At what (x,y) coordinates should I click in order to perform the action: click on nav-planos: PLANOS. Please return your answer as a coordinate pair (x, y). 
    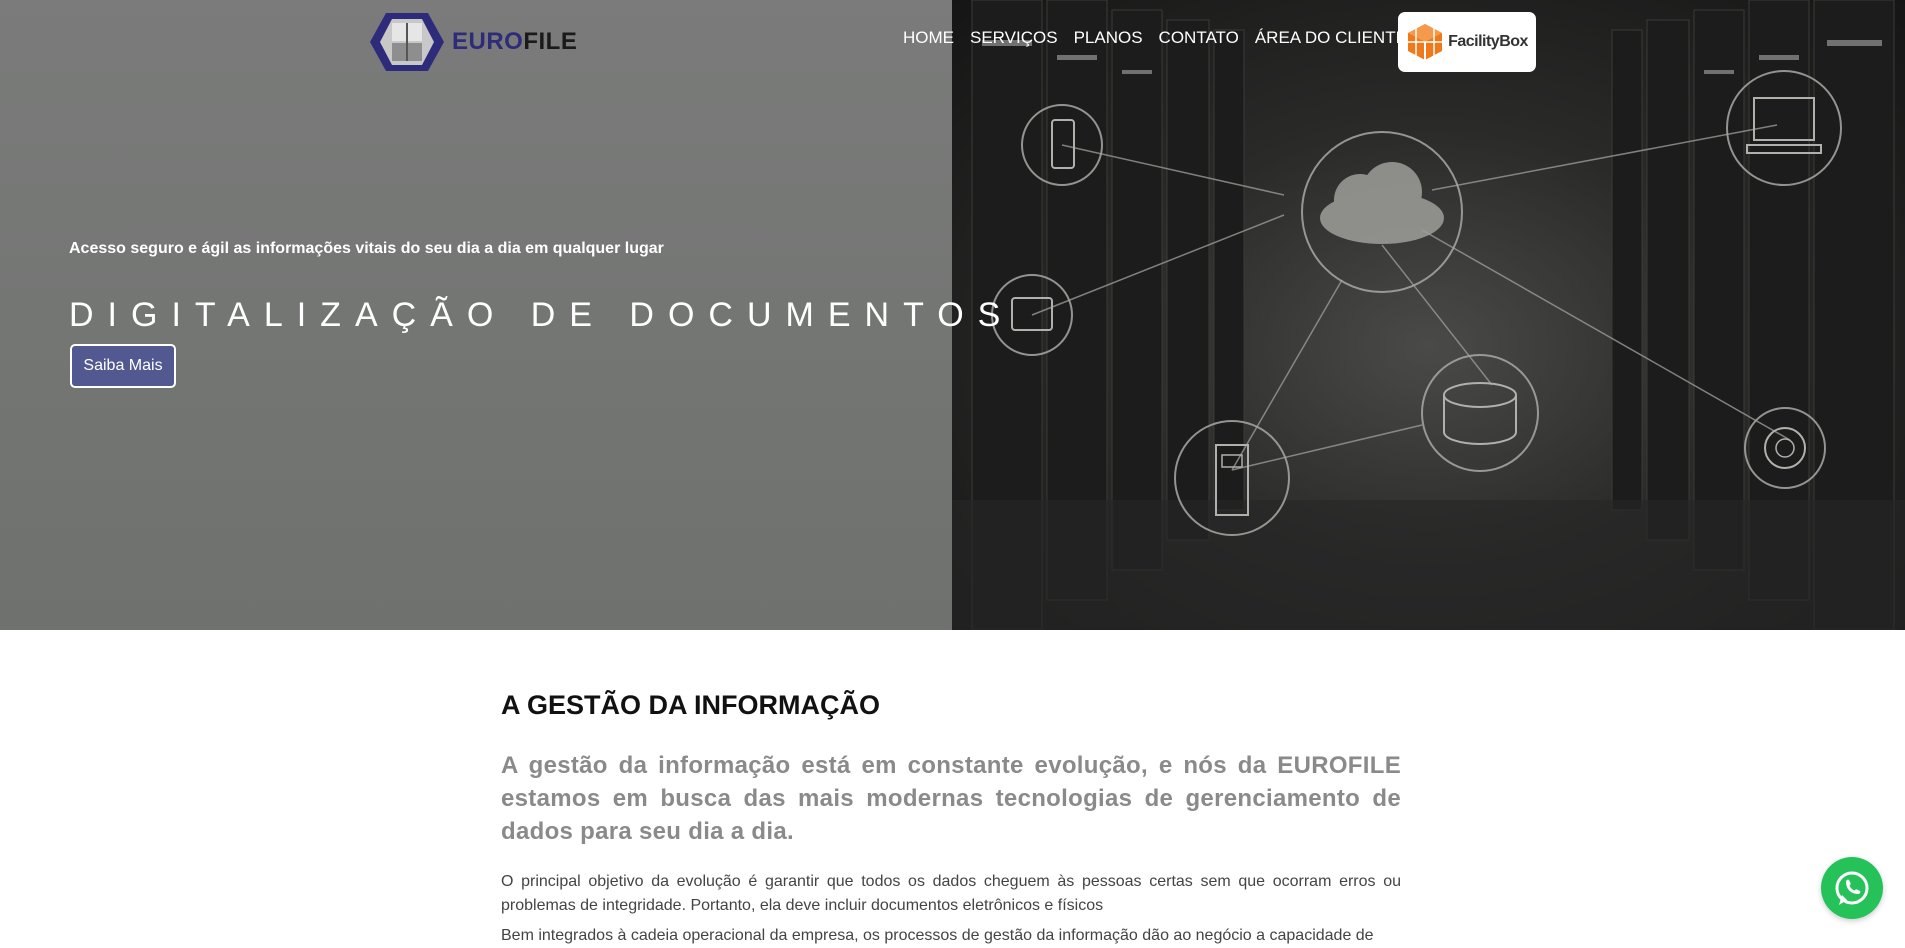
    Looking at the image, I should click on (1108, 38).